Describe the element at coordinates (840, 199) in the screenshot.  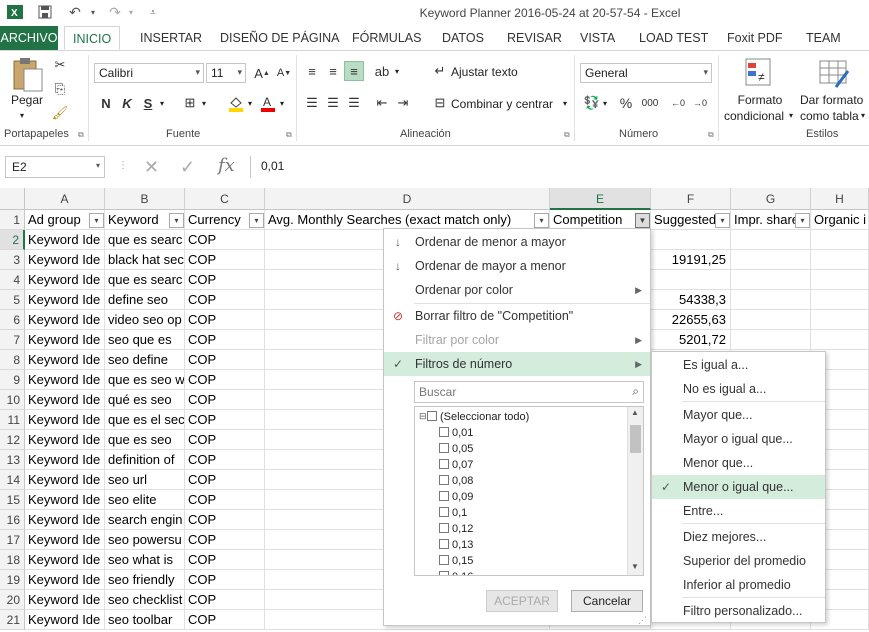
I see `column-header-h: H` at that location.